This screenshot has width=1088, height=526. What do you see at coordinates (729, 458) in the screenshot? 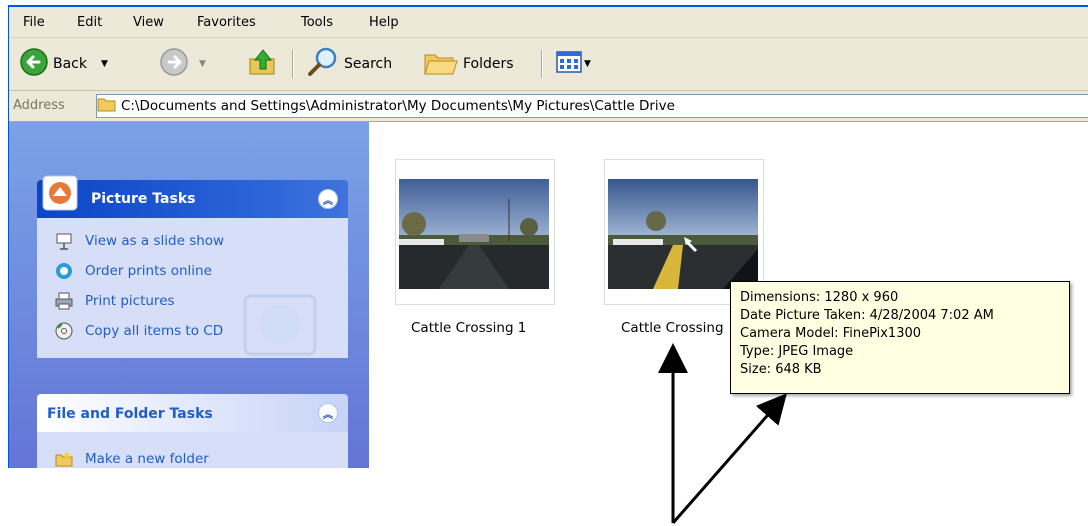
I see `arrow-to-tooltip` at bounding box center [729, 458].